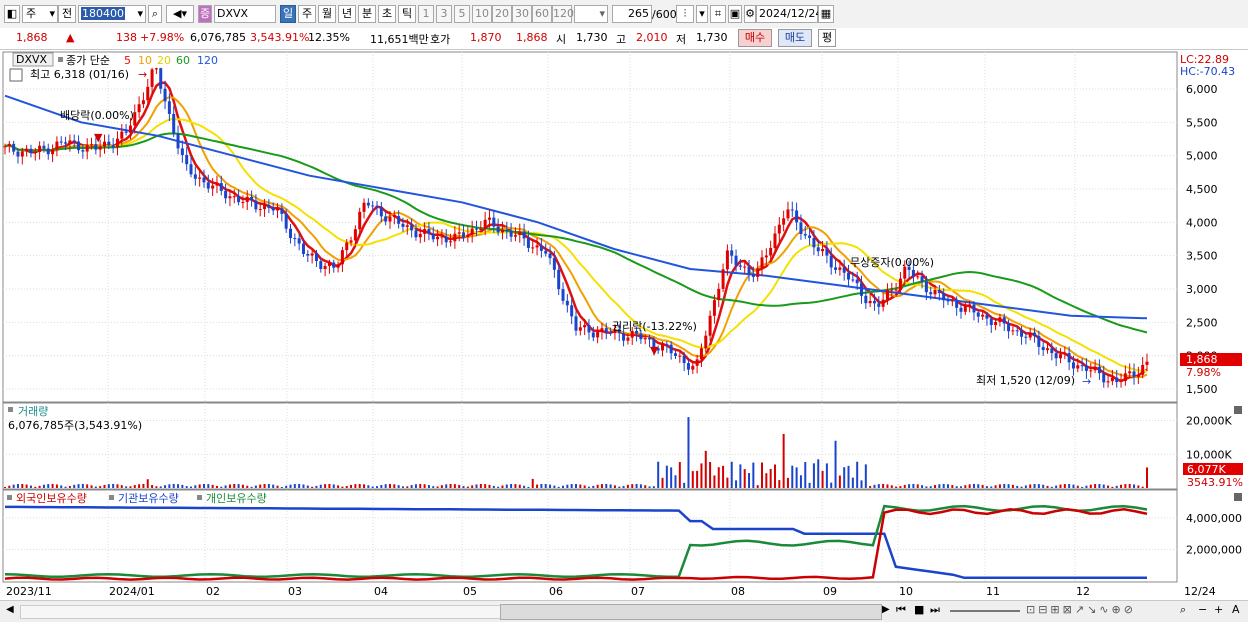 This screenshot has height=622, width=1248. Describe the element at coordinates (685, 14) in the screenshot. I see `candle-type-icon: ⫶` at that location.